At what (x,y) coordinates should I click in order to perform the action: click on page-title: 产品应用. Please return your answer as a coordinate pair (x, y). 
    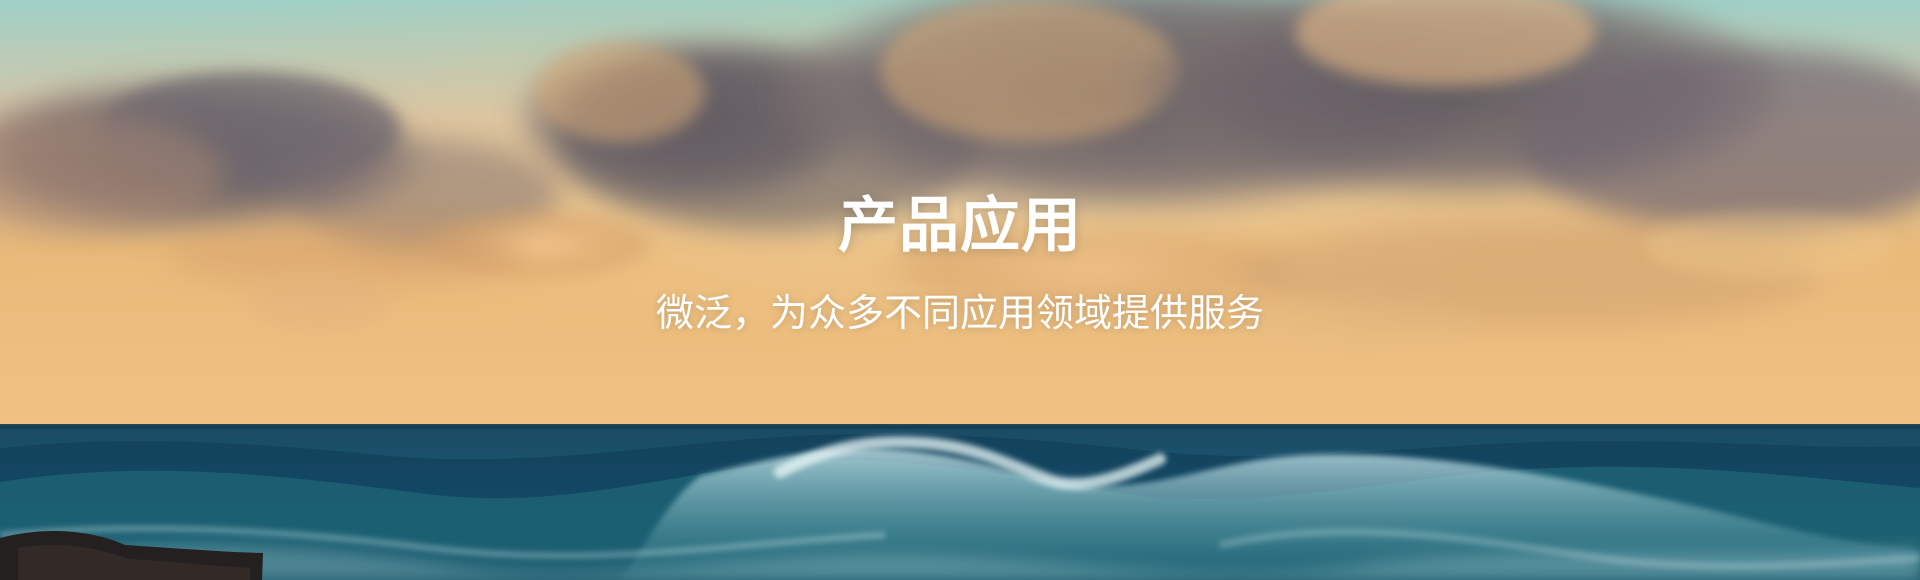
    Looking at the image, I should click on (960, 226).